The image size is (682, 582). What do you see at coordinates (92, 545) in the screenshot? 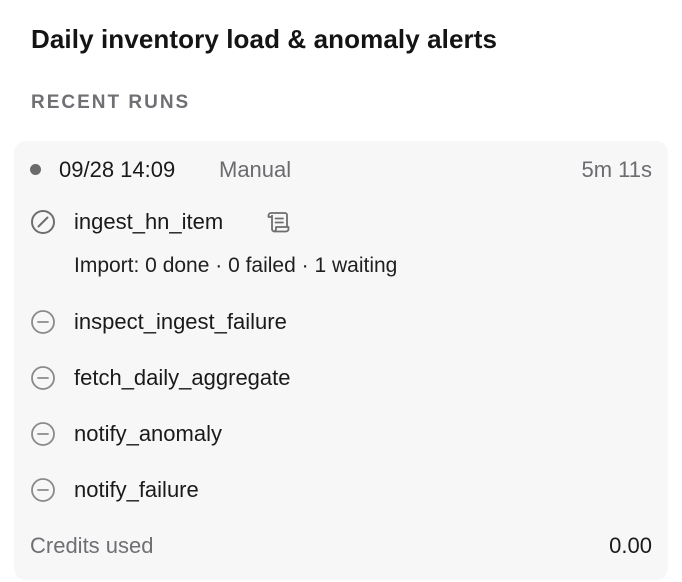
I see `credits-label: Credits used` at bounding box center [92, 545].